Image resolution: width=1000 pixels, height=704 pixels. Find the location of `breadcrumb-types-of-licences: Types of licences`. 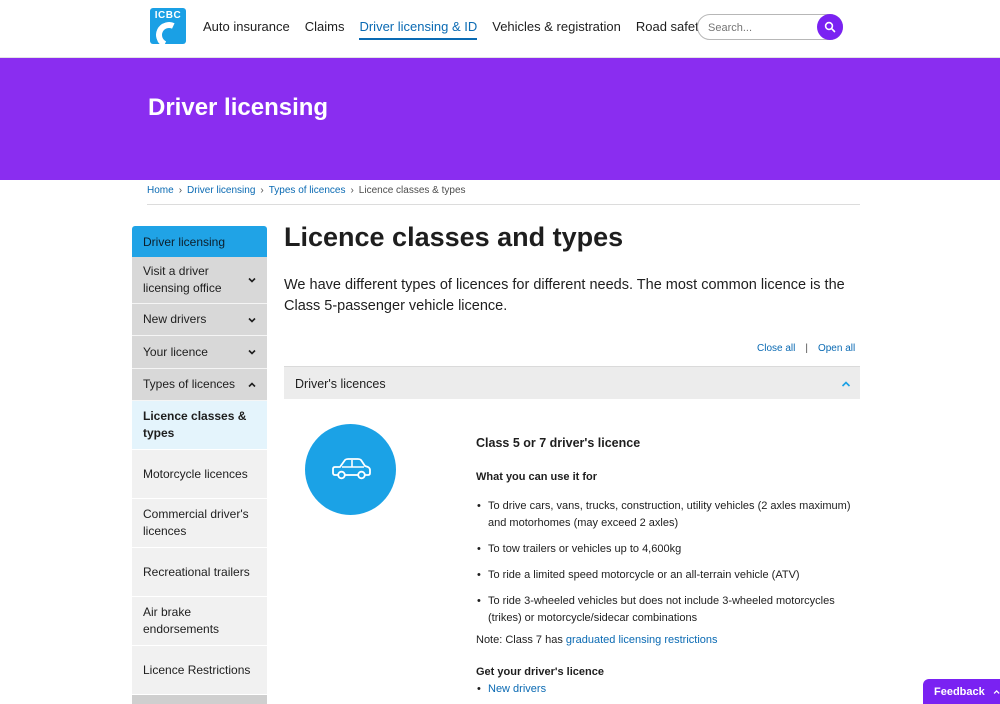

breadcrumb-types-of-licences: Types of licences is located at coordinates (307, 190).